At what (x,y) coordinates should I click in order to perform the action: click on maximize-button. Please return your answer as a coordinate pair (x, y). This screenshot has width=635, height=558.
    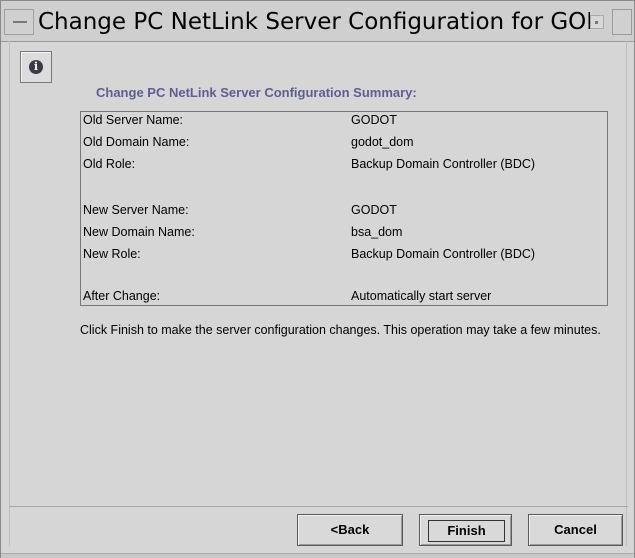
    Looking at the image, I should click on (622, 22).